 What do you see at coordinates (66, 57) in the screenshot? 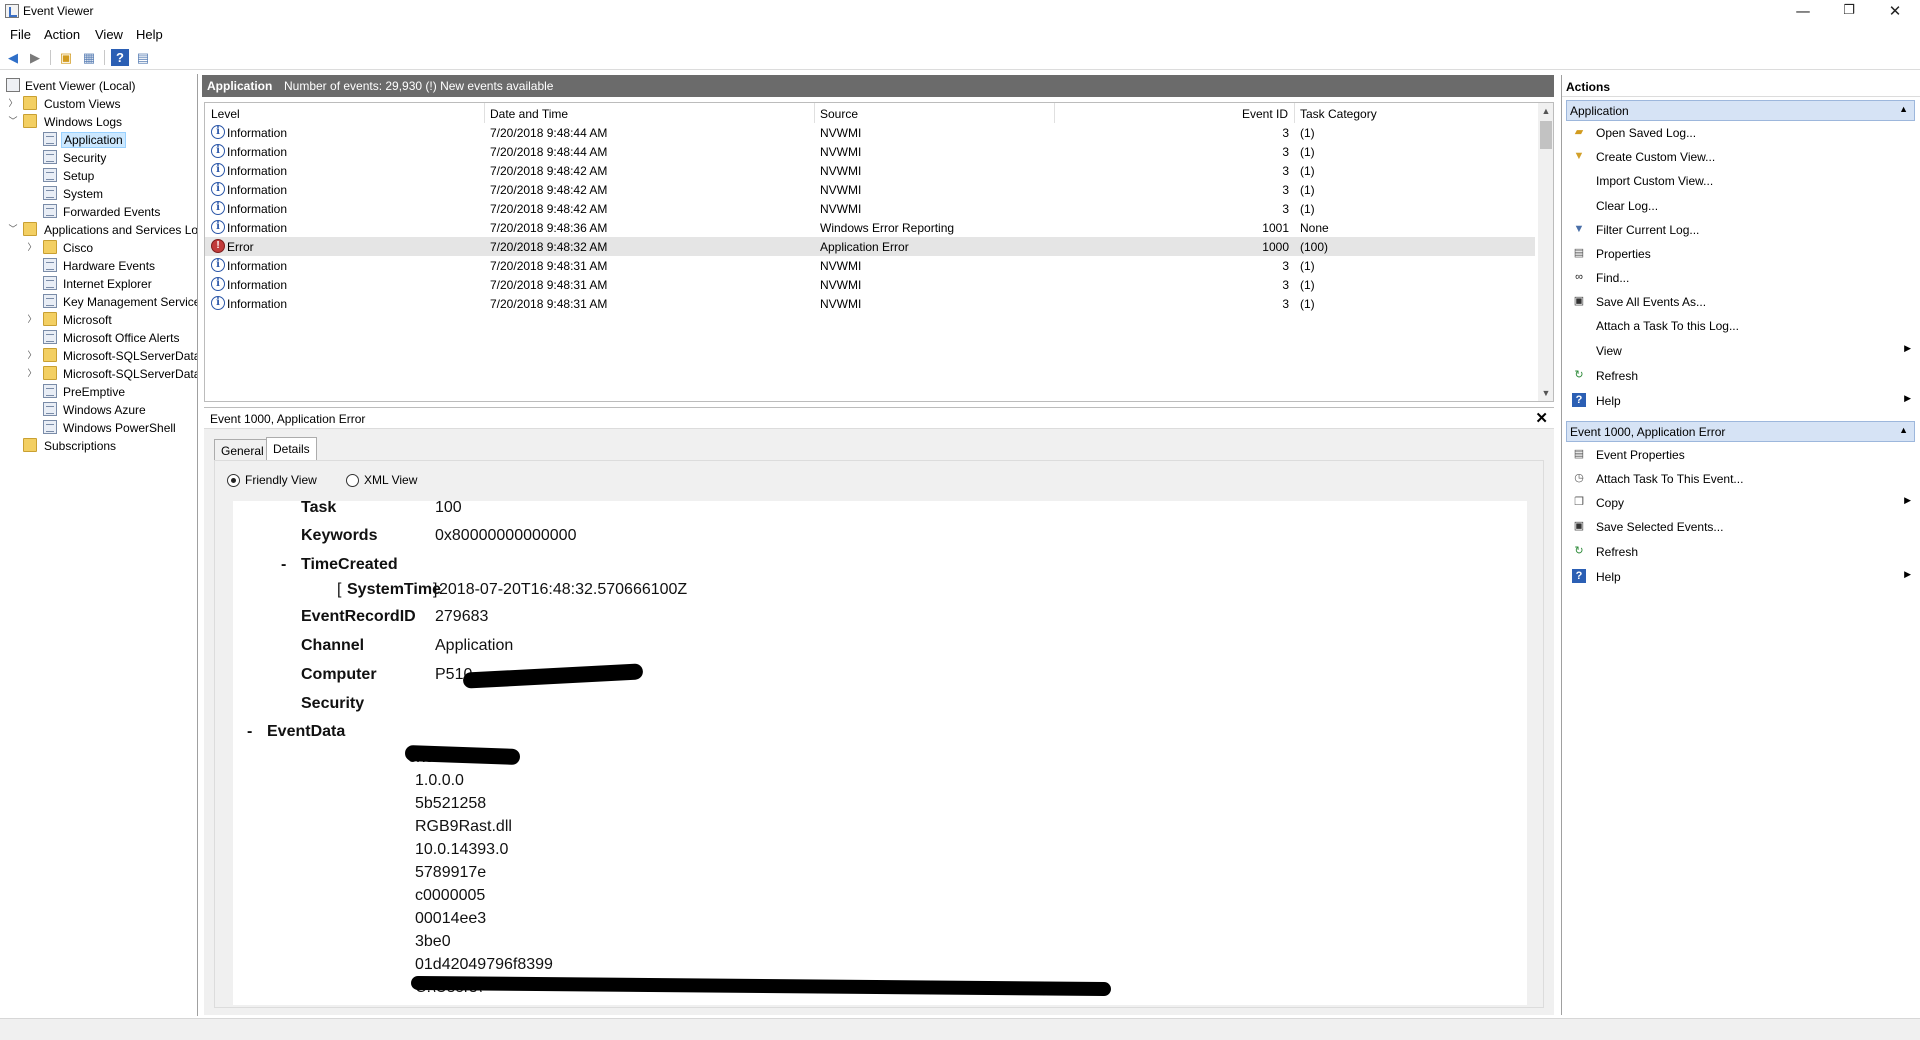
I see `up-folder-icon: ▣` at bounding box center [66, 57].